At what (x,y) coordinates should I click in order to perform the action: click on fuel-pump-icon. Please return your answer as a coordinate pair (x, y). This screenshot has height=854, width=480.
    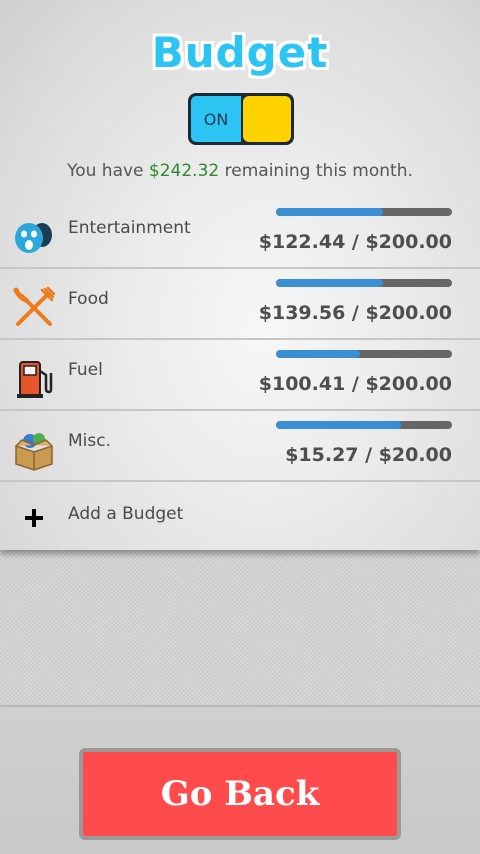
    Looking at the image, I should click on (34, 379).